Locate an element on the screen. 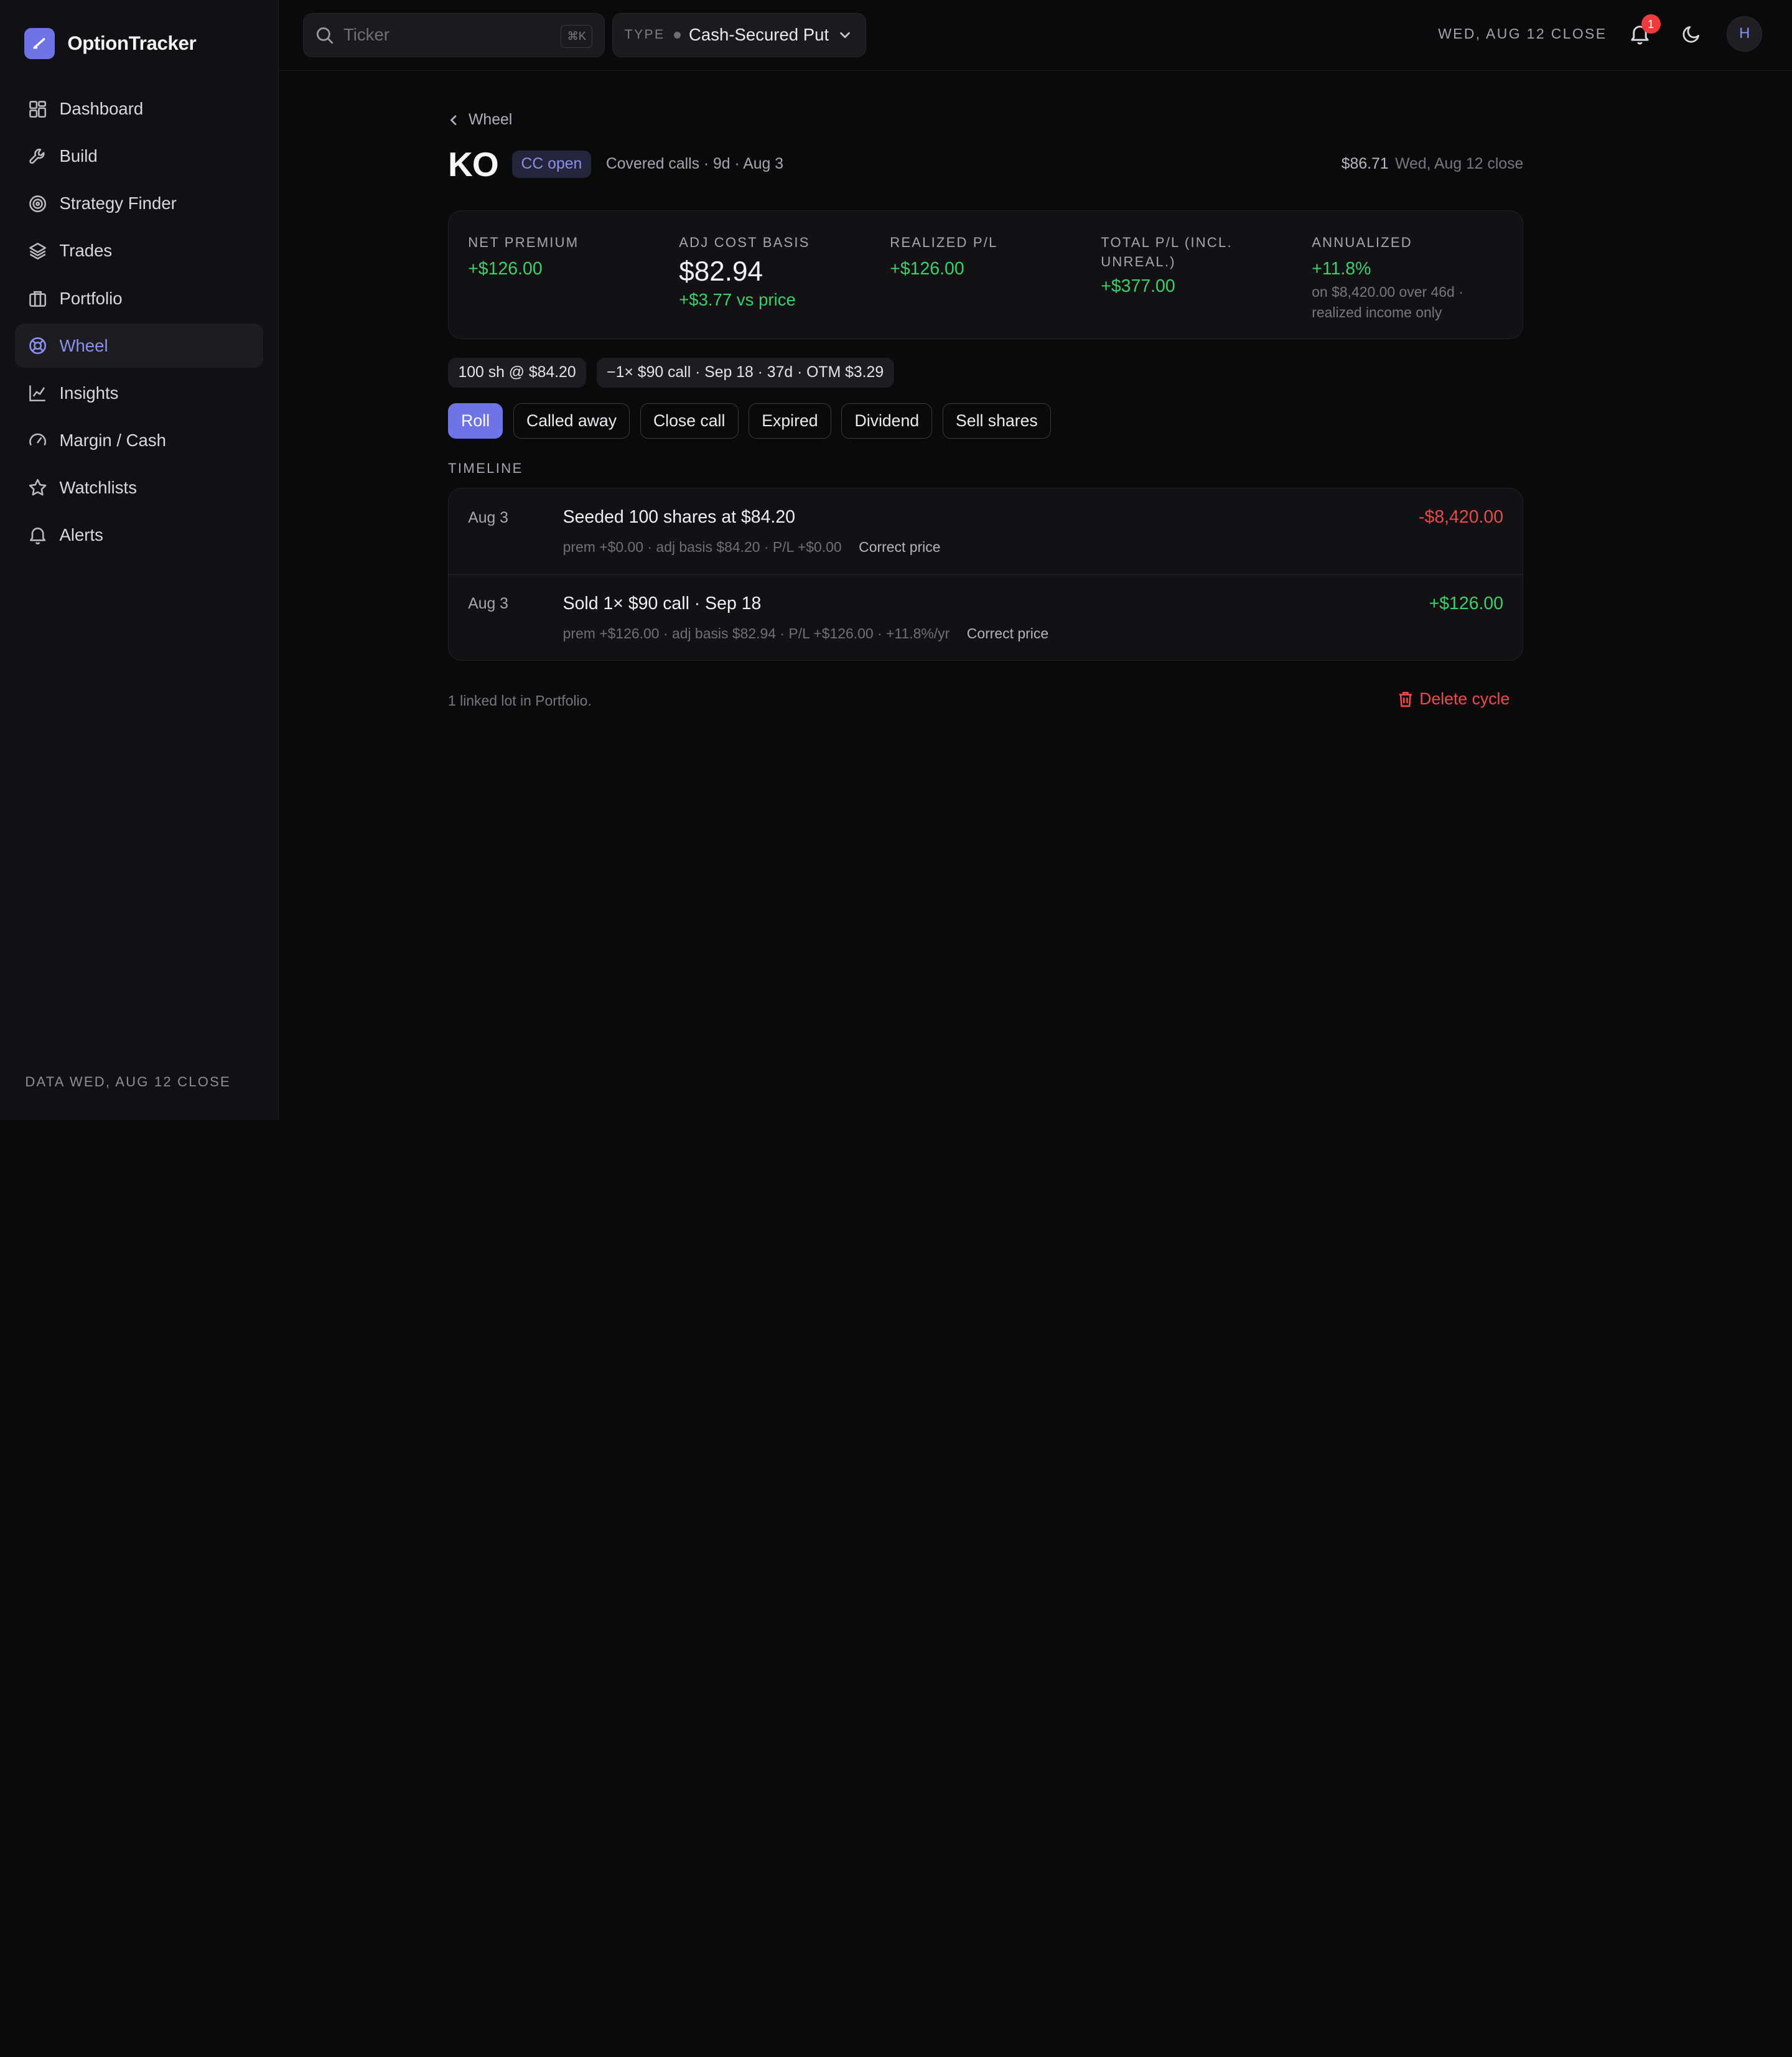 This screenshot has height=2057, width=1792. sidebar-item-dashboard: Dashboard is located at coordinates (139, 109).